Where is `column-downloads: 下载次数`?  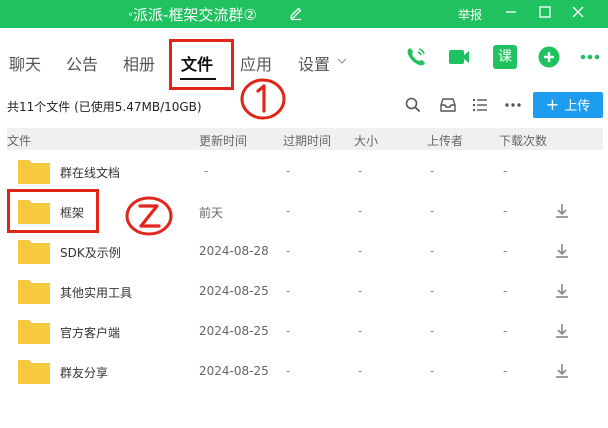 column-downloads: 下载次数 is located at coordinates (523, 140).